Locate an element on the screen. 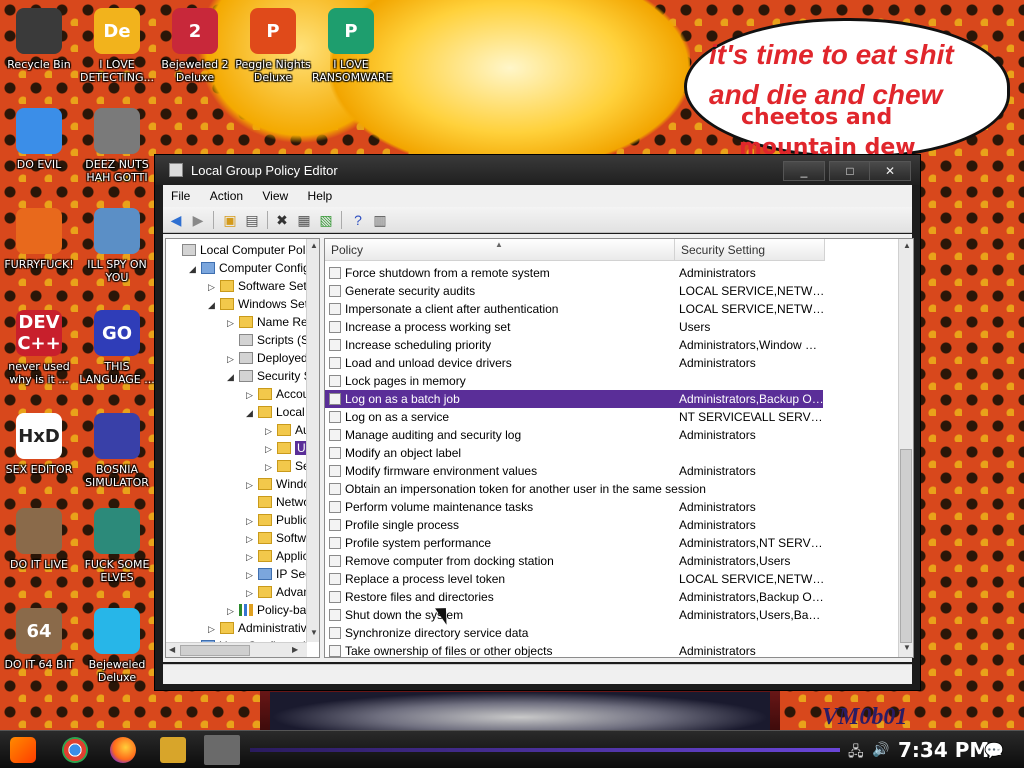 The width and height of the screenshot is (1024, 768). desktop-icon: DO IT LIVE is located at coordinates (39, 539).